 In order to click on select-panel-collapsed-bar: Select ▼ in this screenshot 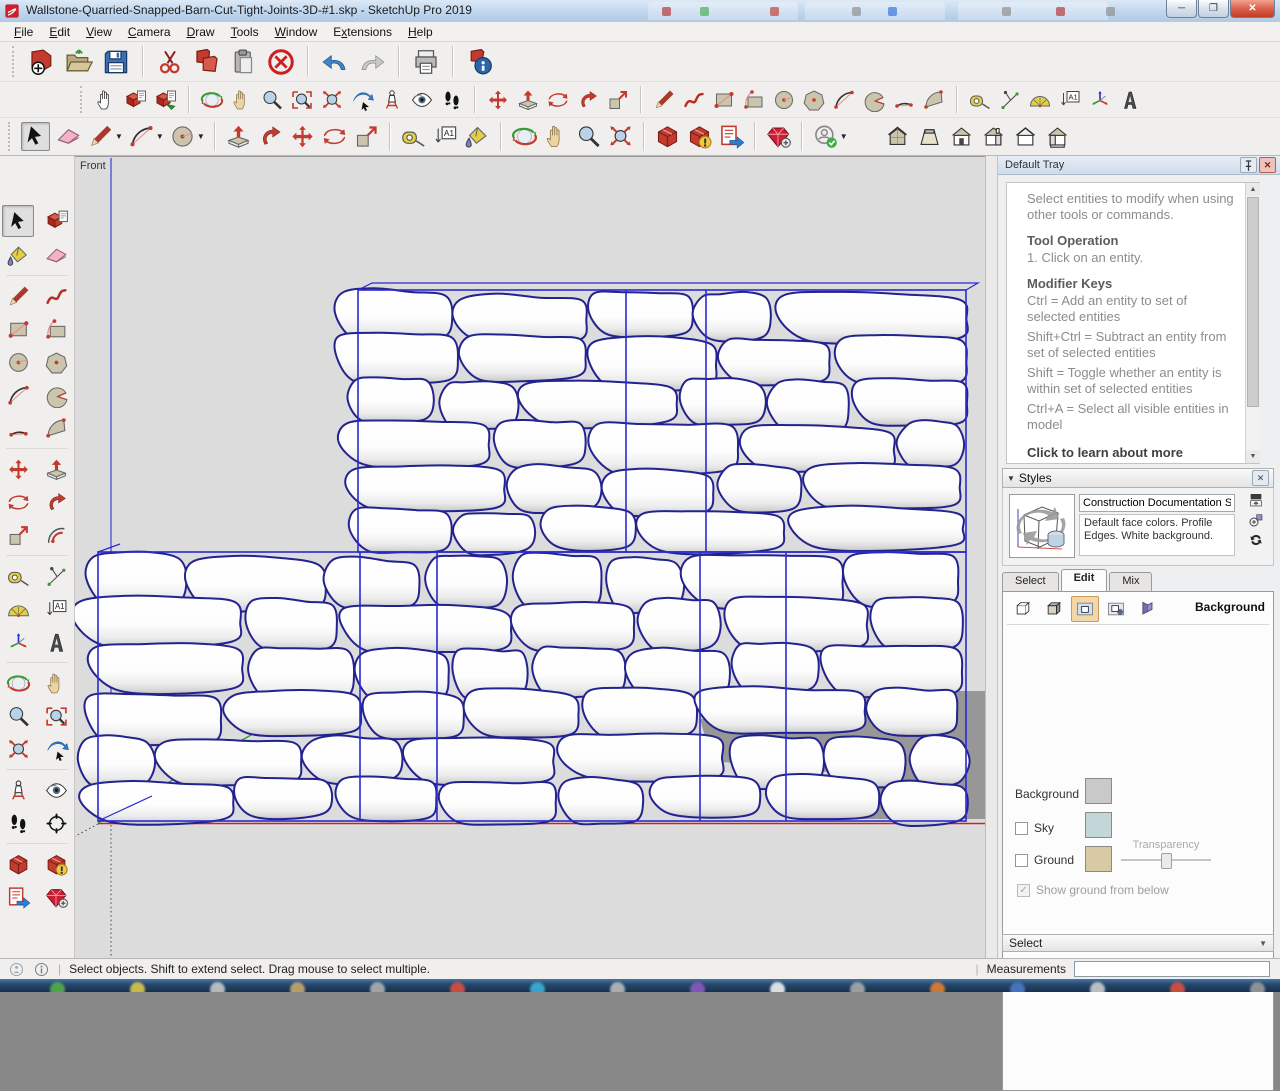, I will do `click(1138, 943)`.